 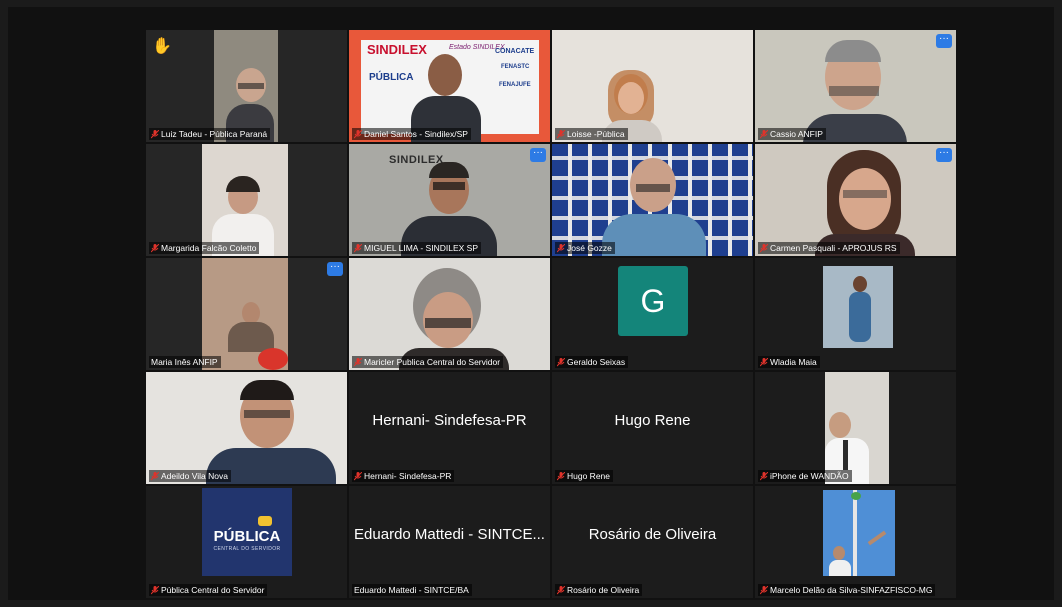 I want to click on participant-center-name: Hernani- Sindefesa-PR, so click(x=449, y=420).